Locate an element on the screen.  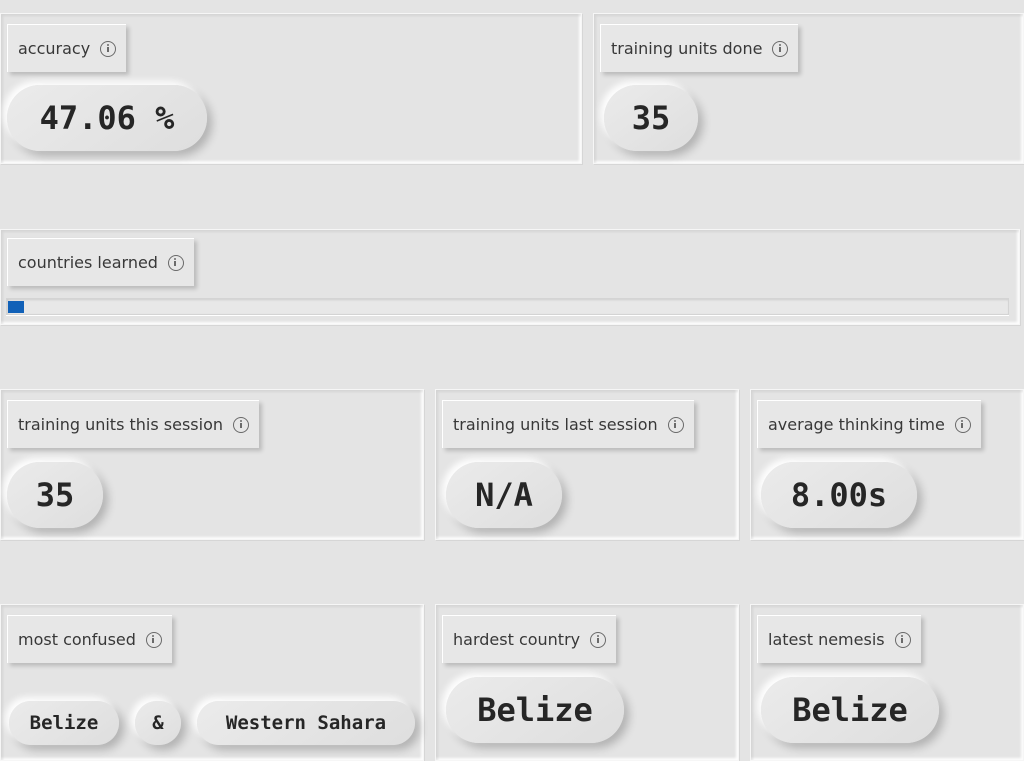
countries-learned-progress-fill is located at coordinates (16, 307).